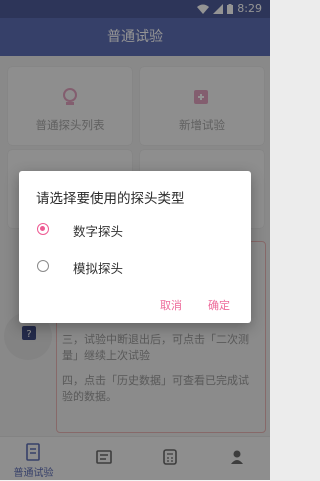 The image size is (320, 481). What do you see at coordinates (98, 231) in the screenshot?
I see `option-label: 数字探头` at bounding box center [98, 231].